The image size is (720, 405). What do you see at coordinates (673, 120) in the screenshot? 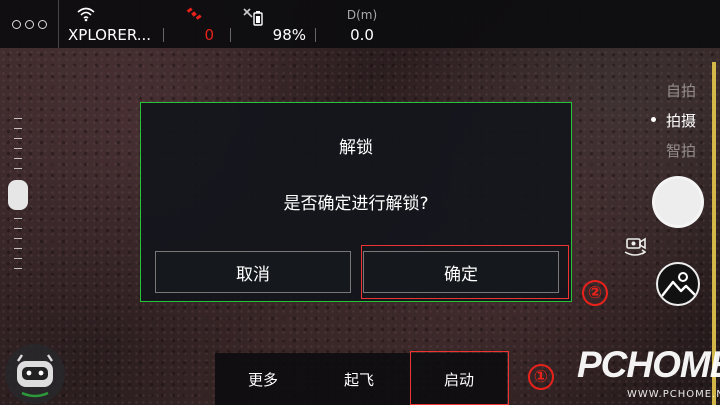
I see `mode-shoot: 拍摄` at bounding box center [673, 120].